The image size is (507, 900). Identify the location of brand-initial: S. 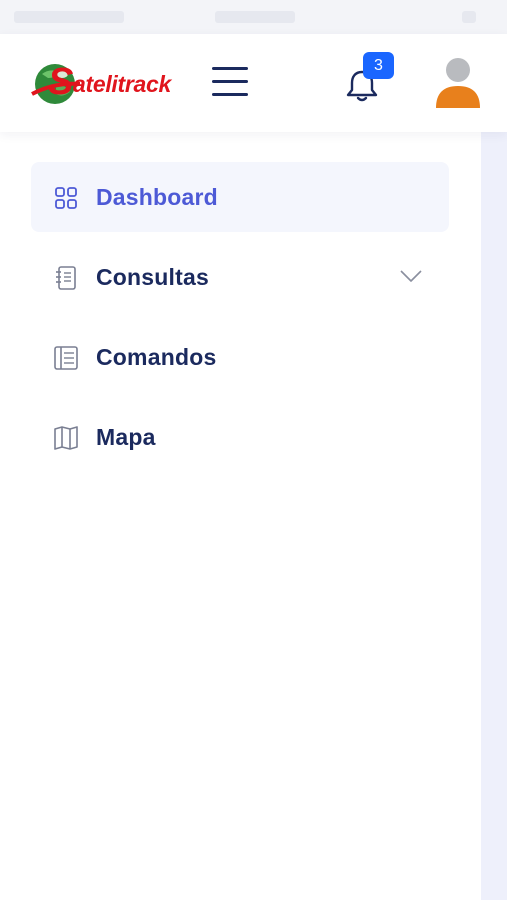
(61, 82).